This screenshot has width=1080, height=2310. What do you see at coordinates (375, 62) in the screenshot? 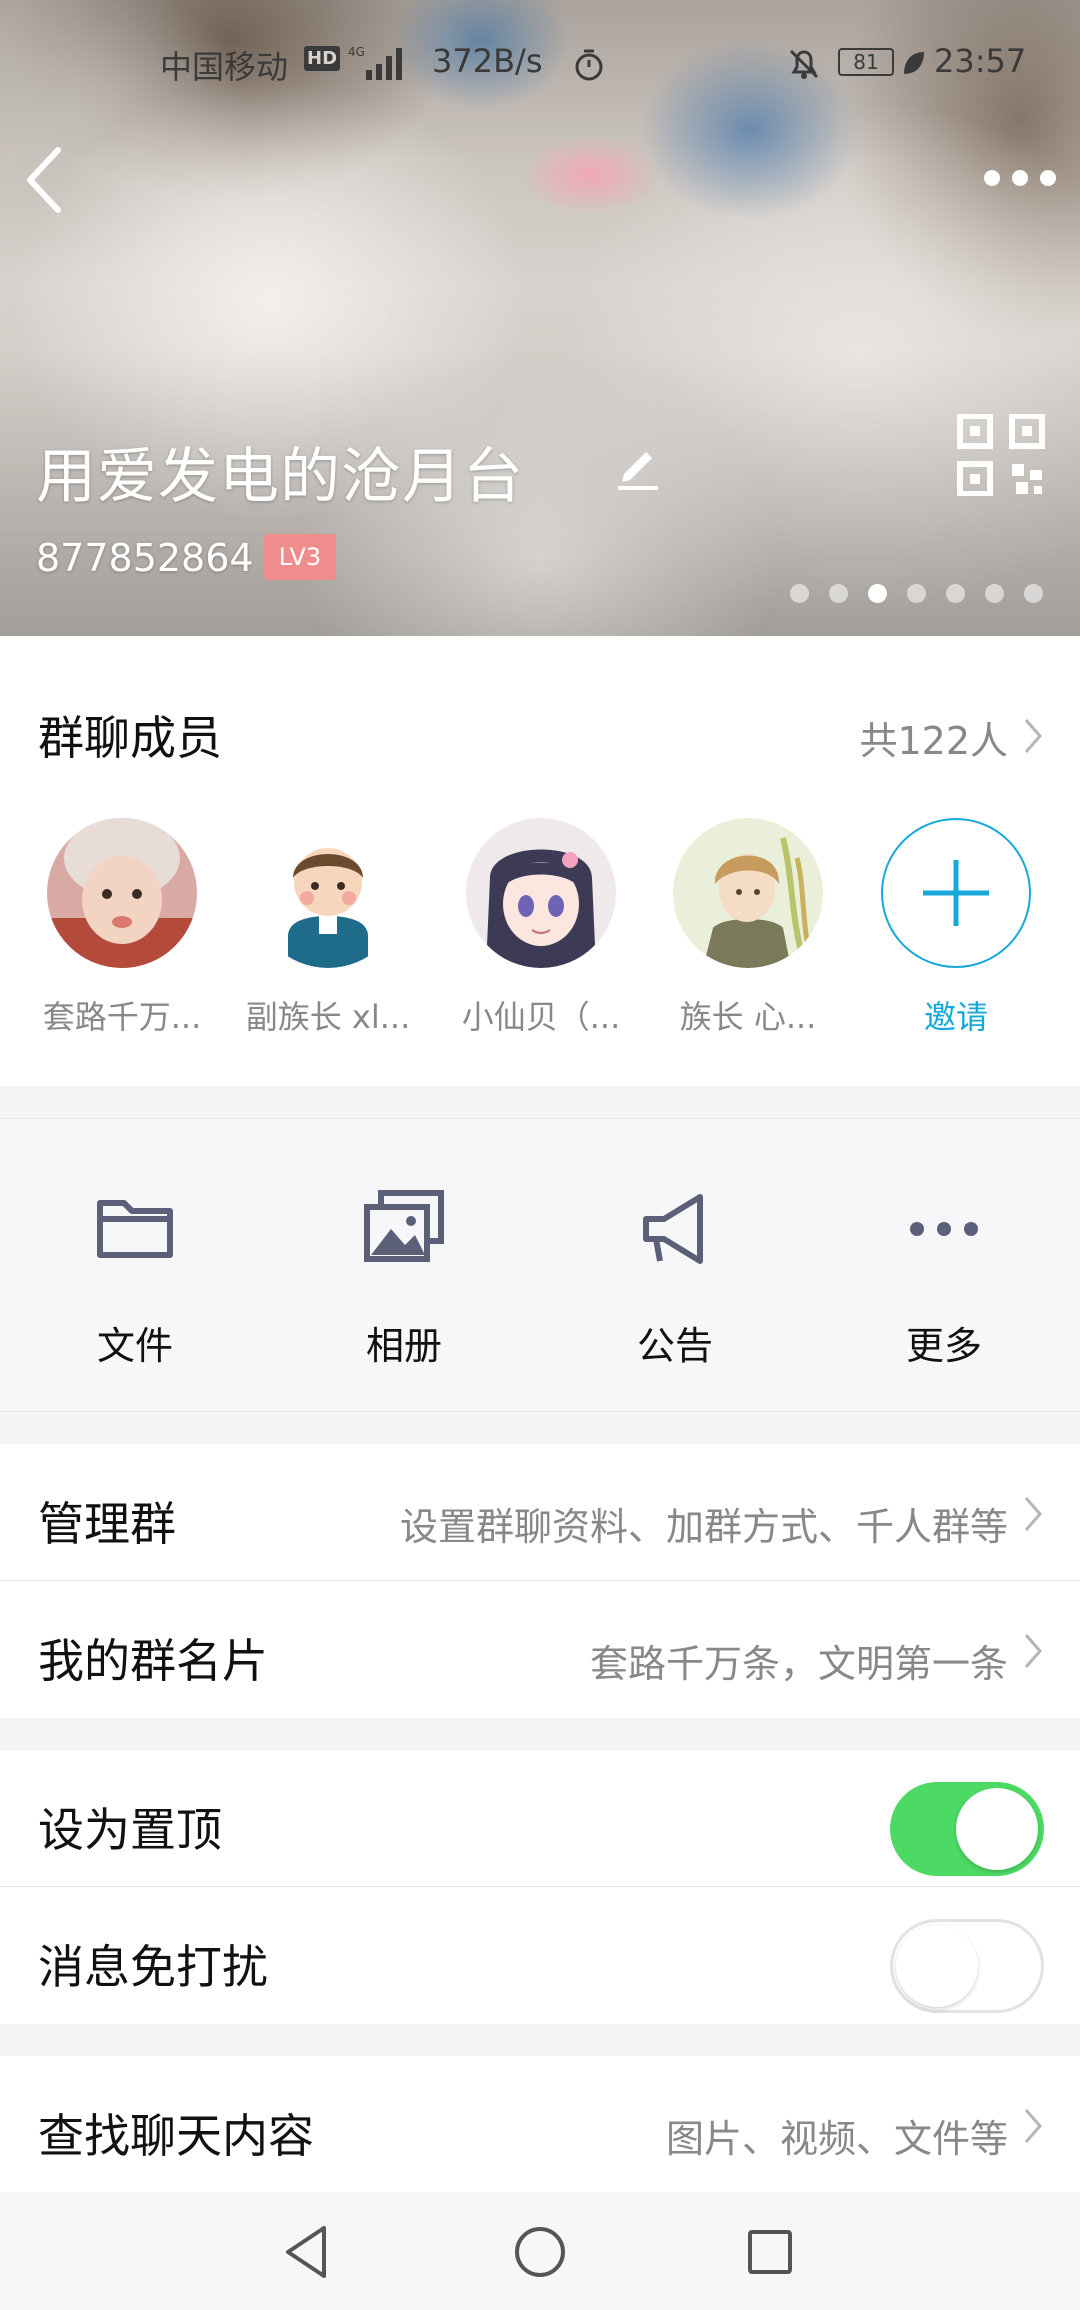
I see `signal-icon: 4G` at bounding box center [375, 62].